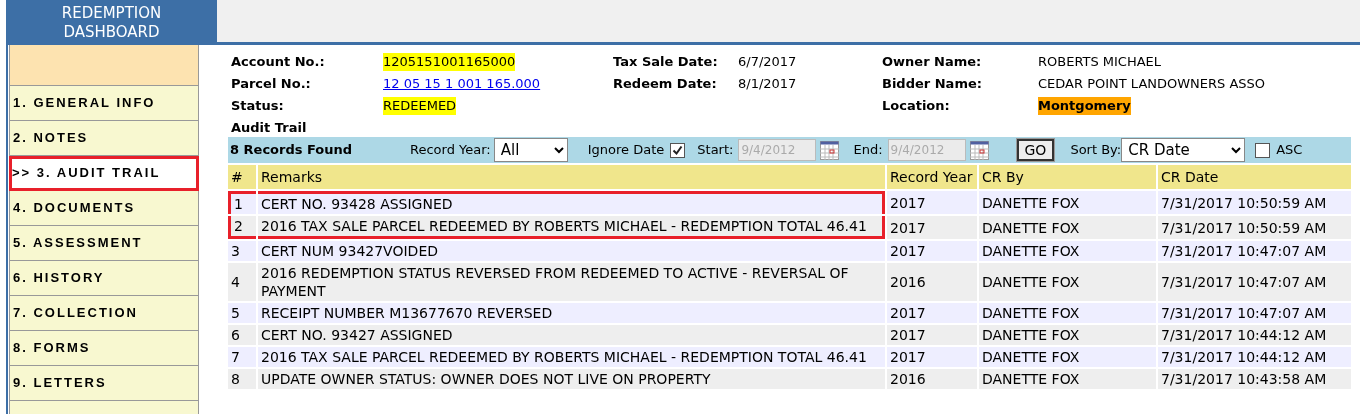  Describe the element at coordinates (1084, 106) in the screenshot. I see `field-value: Montgomery` at that location.